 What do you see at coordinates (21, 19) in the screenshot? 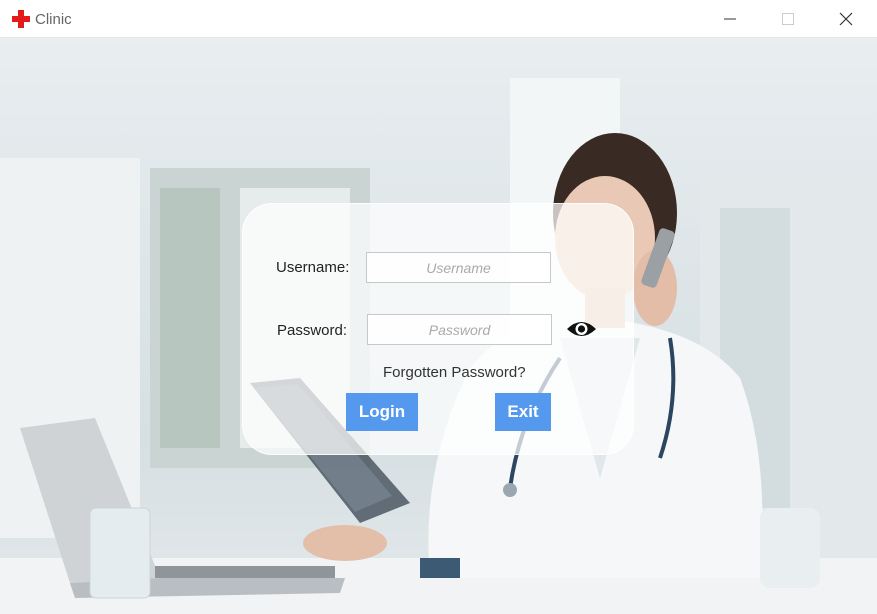
I see `red-cross-icon` at bounding box center [21, 19].